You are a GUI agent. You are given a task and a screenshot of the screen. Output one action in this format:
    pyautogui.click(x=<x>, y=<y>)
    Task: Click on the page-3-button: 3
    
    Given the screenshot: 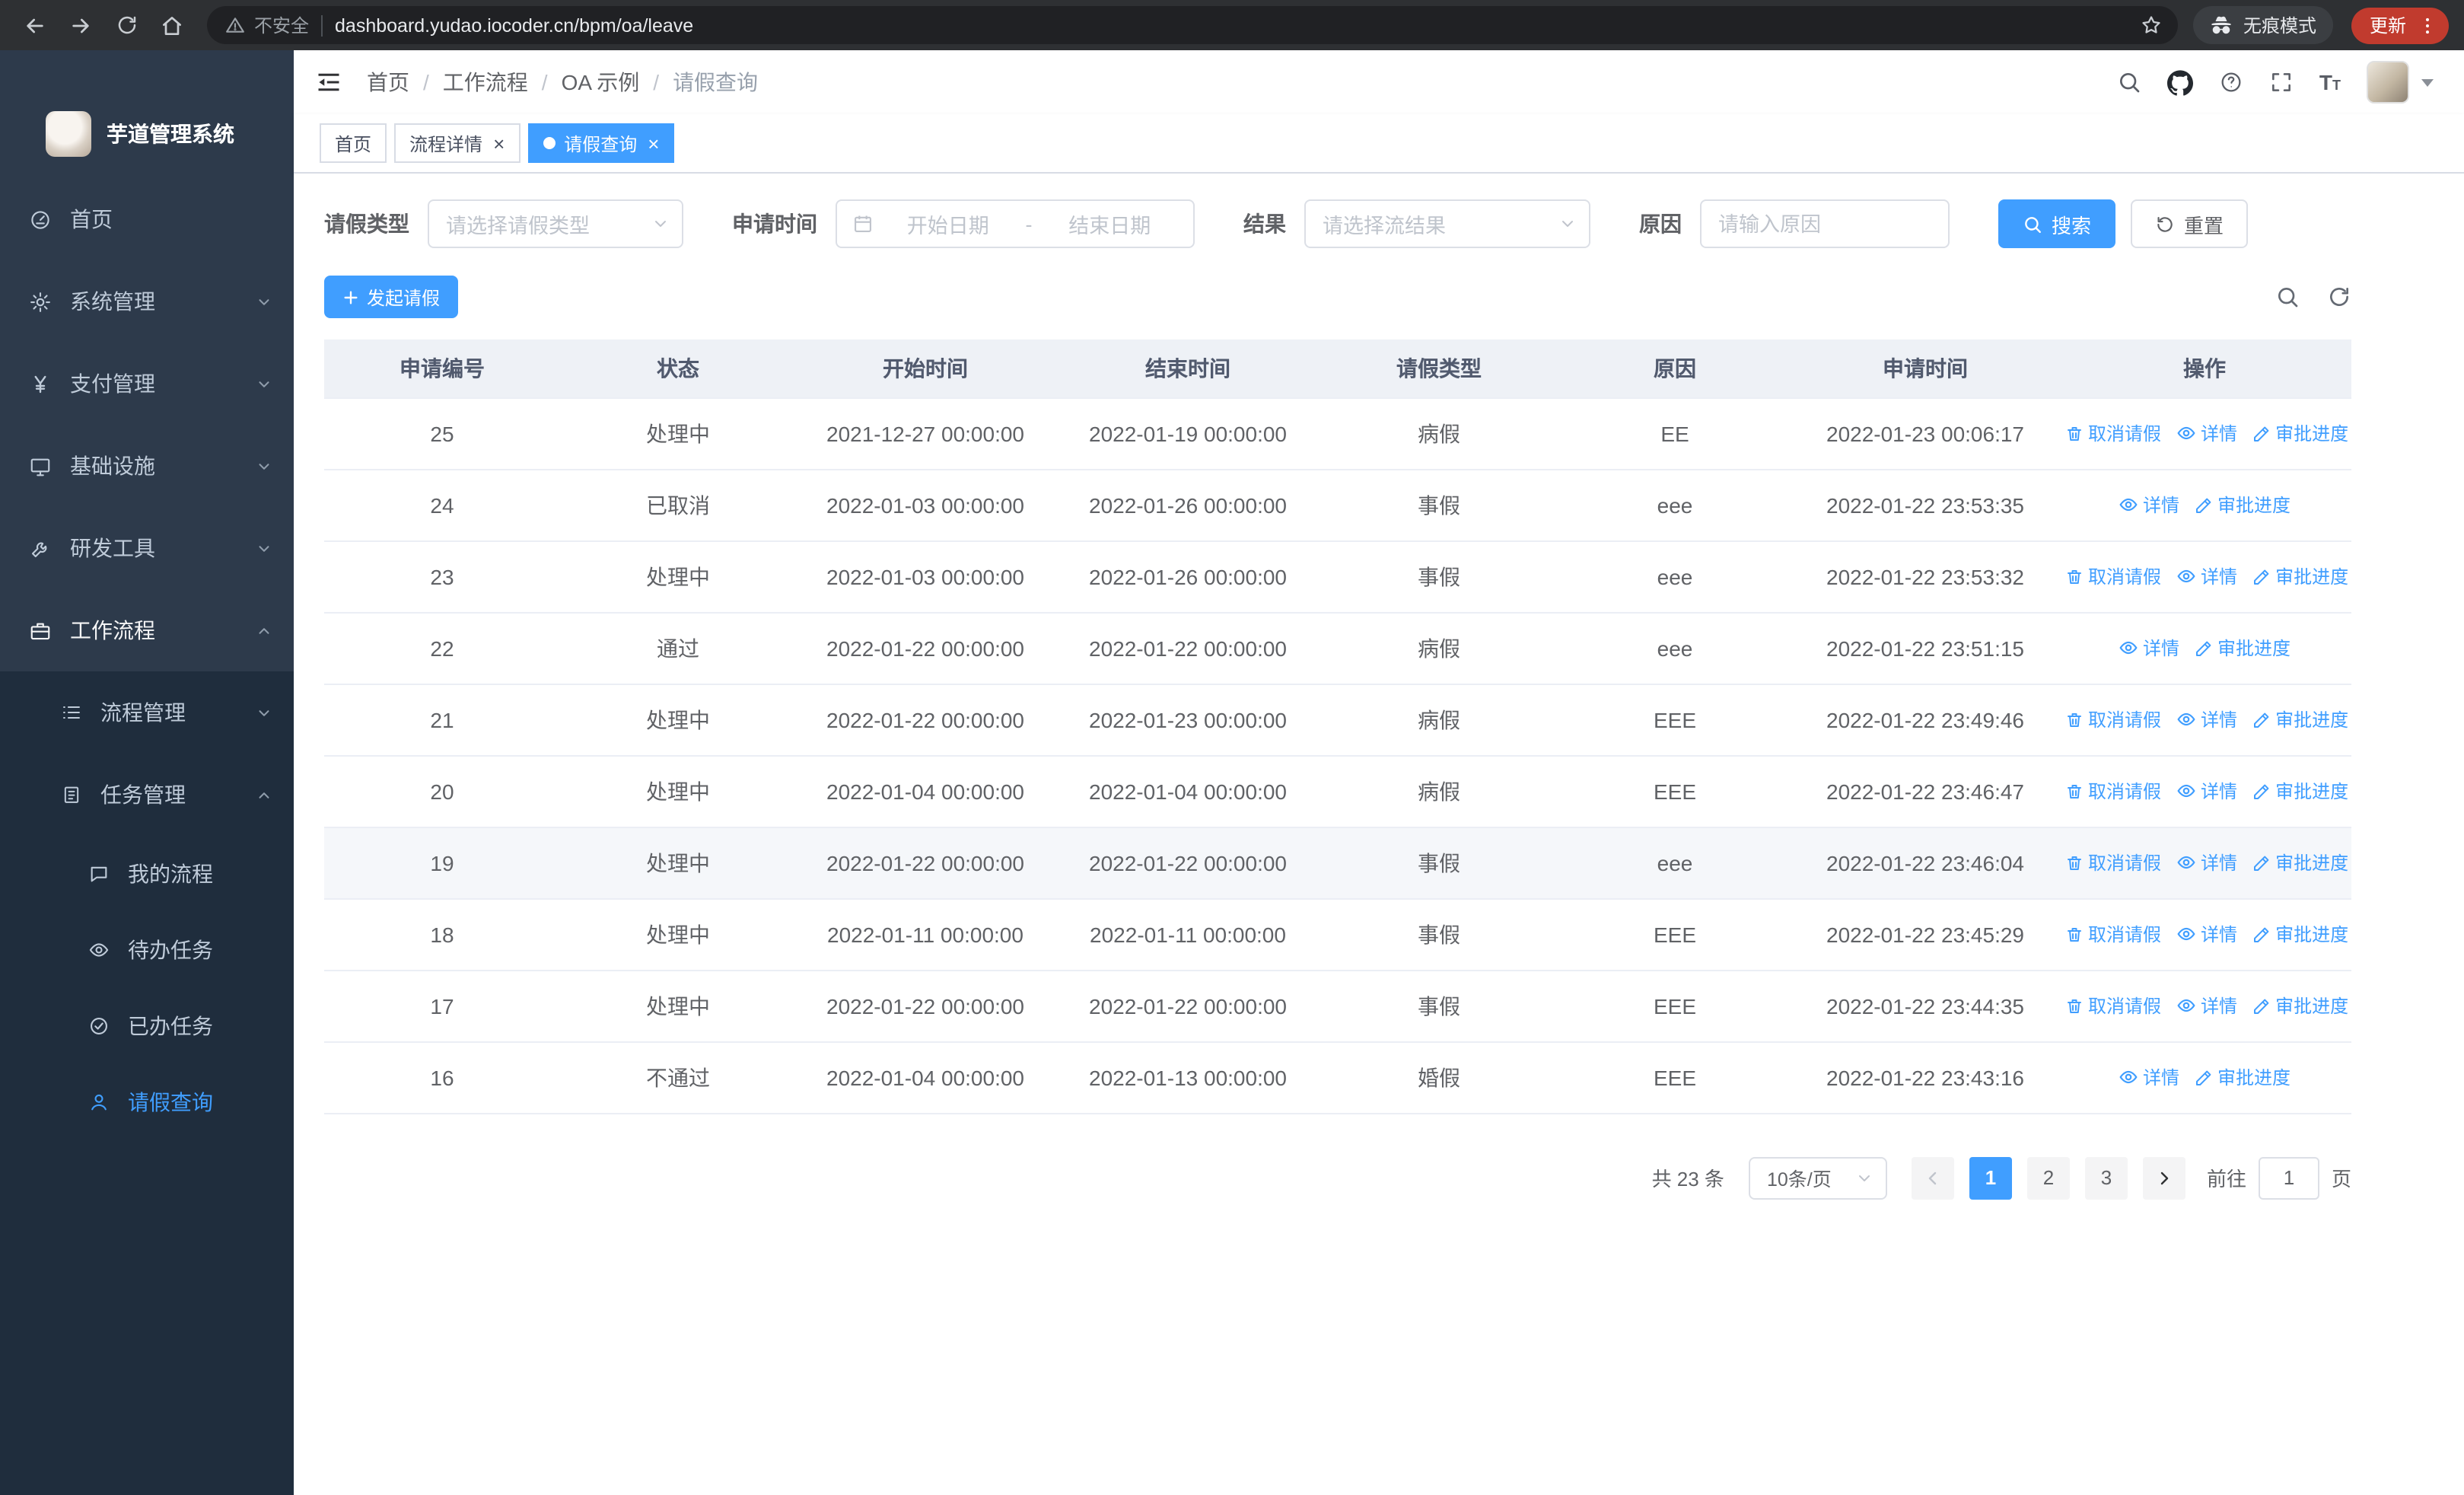 What is the action you would take?
    pyautogui.click(x=2106, y=1178)
    